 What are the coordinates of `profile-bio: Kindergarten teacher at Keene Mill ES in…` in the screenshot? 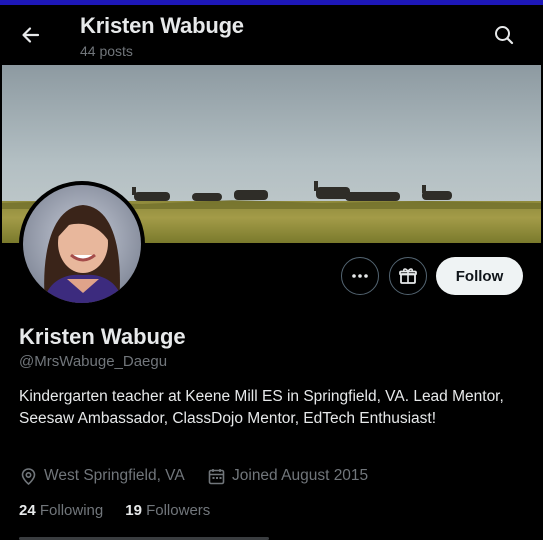 It's located at (261, 407).